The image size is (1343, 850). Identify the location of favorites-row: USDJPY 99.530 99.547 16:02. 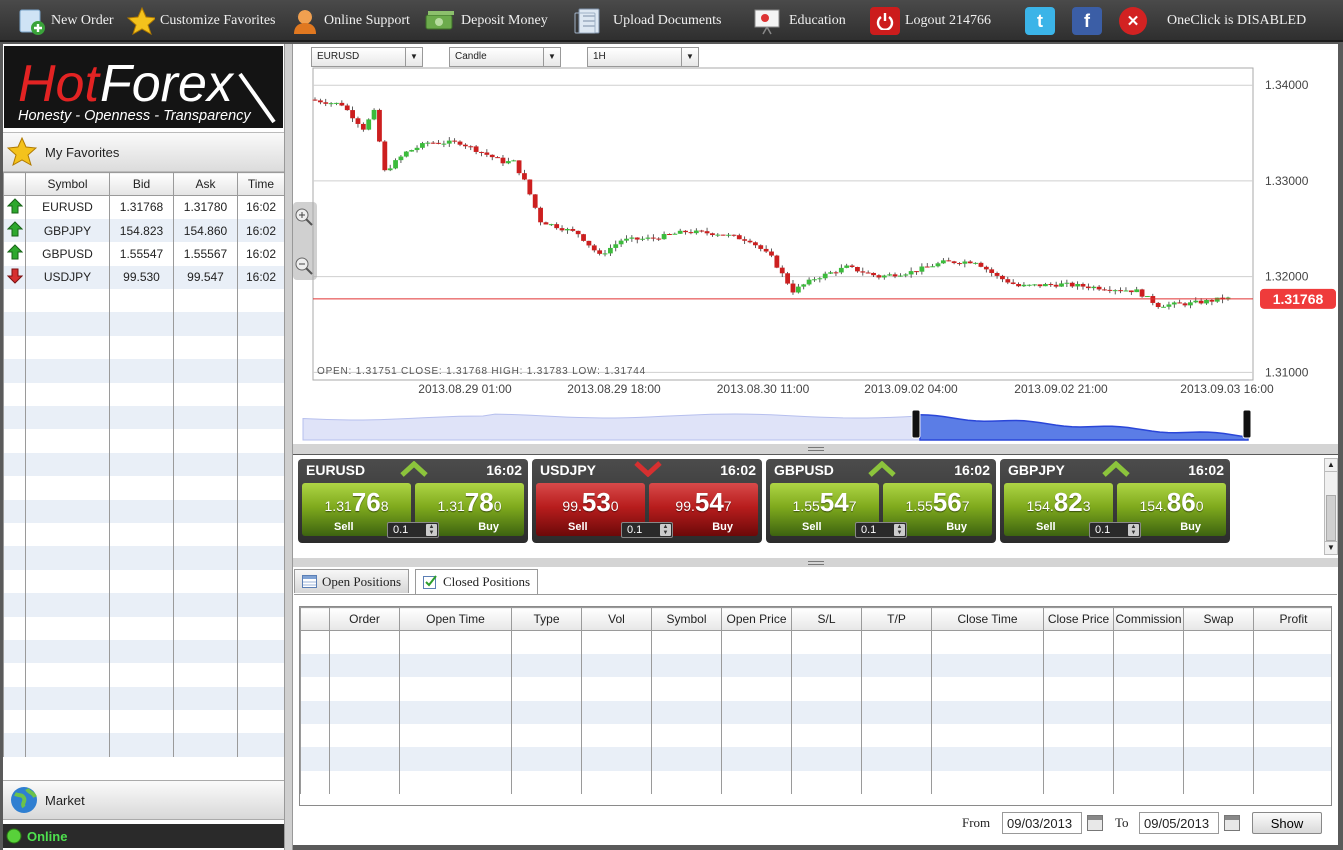
(143, 277).